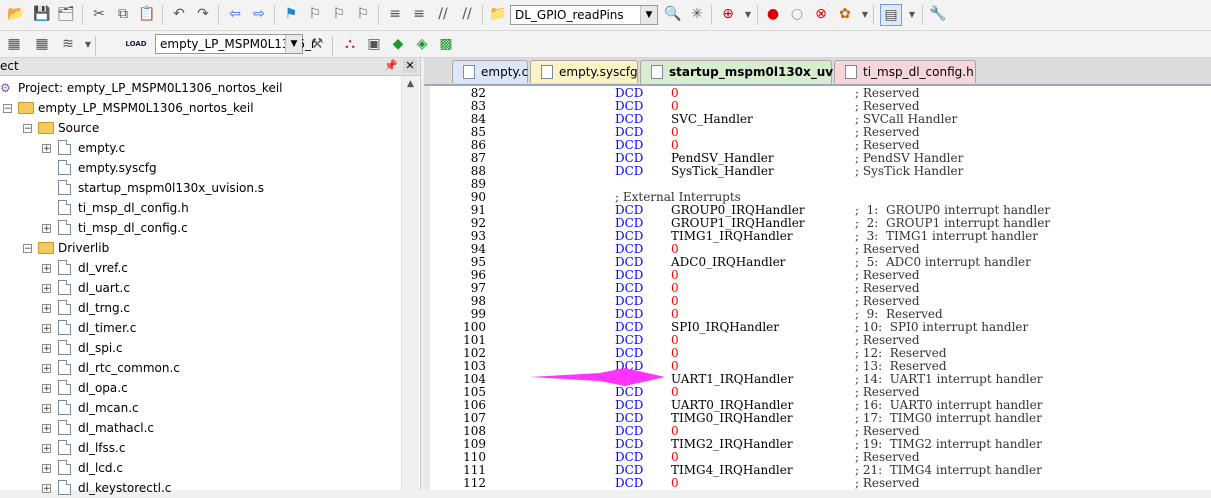 Image resolution: width=1211 pixels, height=498 pixels. I want to click on code-line: 96 DCD 0; Reserved, so click(817, 275).